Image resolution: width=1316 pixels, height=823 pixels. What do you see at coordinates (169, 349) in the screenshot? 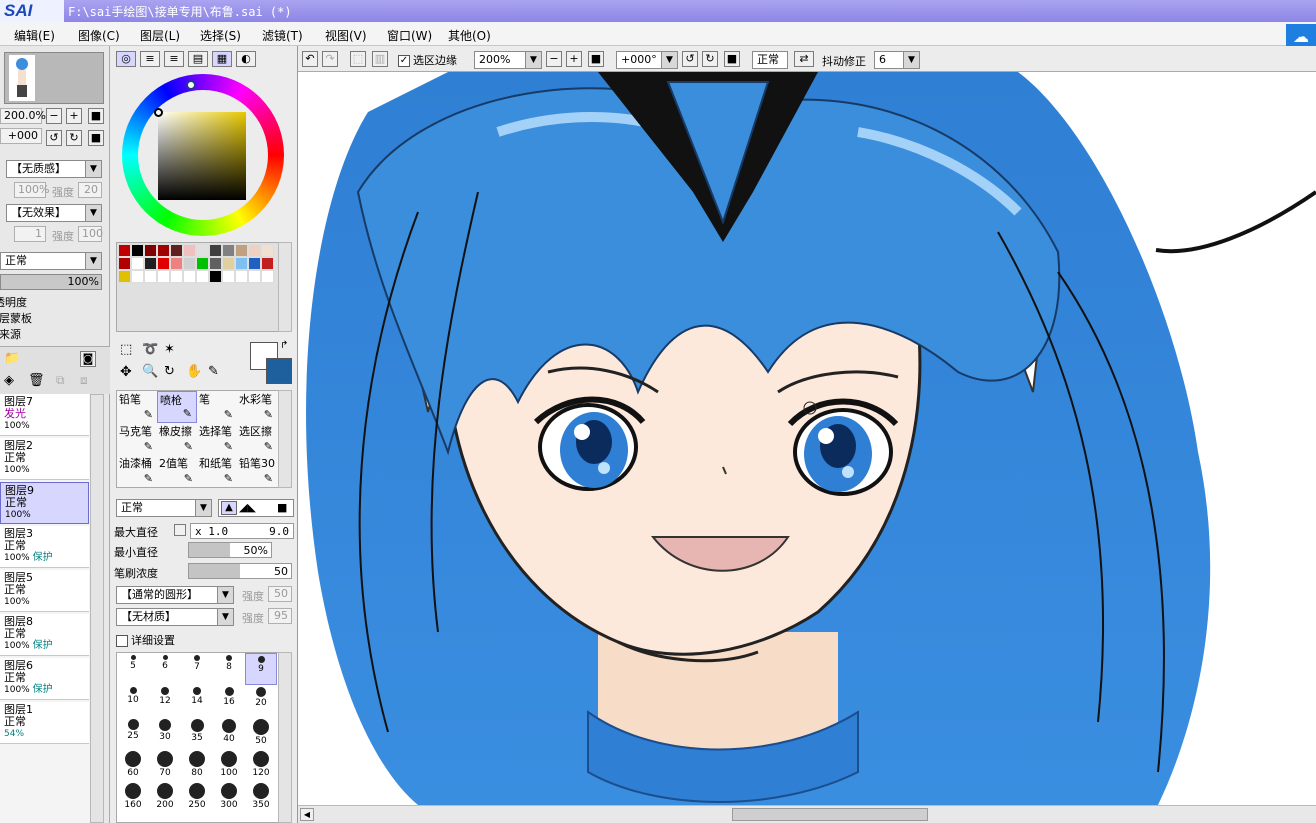
I see `magic-wand-icon: ✶` at bounding box center [169, 349].